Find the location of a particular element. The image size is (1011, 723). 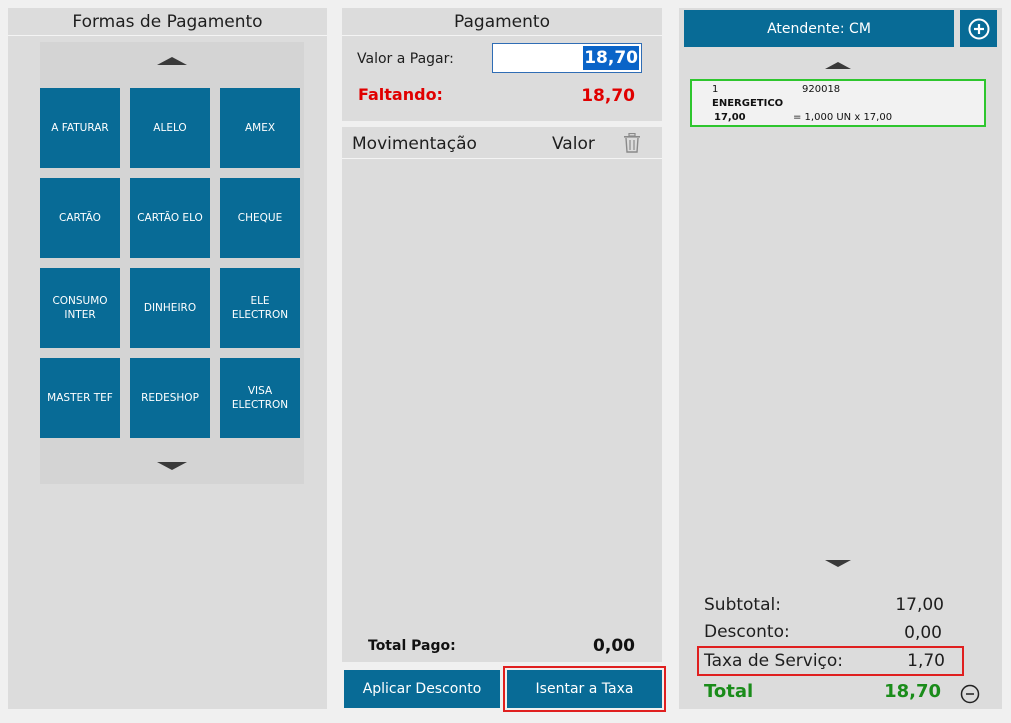

service-fee-value: 1,70 is located at coordinates (926, 661).